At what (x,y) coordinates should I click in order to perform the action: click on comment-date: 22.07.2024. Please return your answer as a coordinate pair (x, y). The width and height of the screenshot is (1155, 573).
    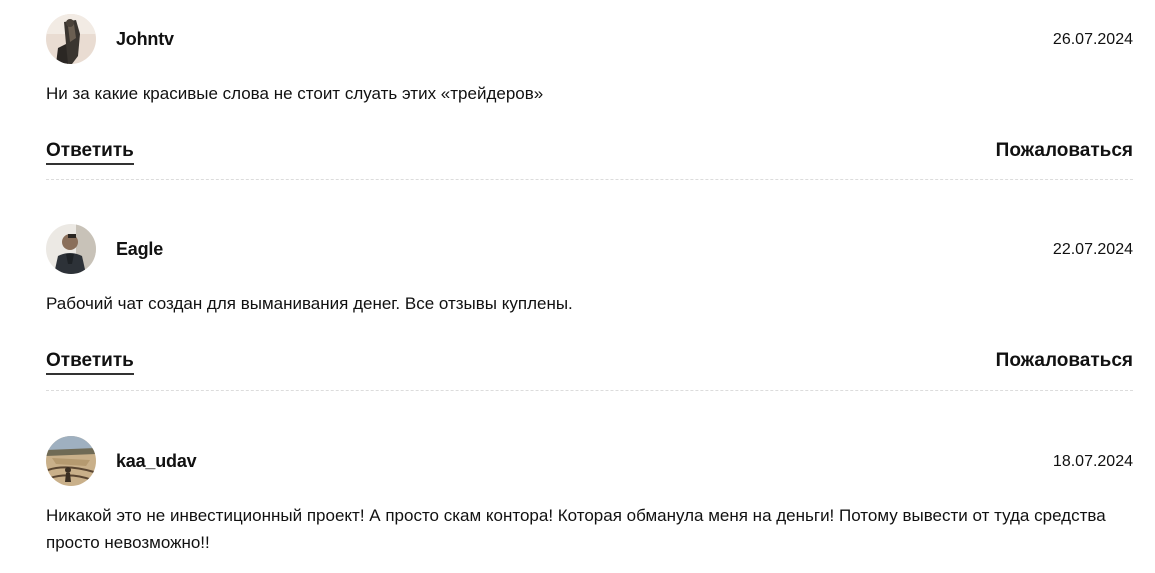
    Looking at the image, I should click on (1092, 249).